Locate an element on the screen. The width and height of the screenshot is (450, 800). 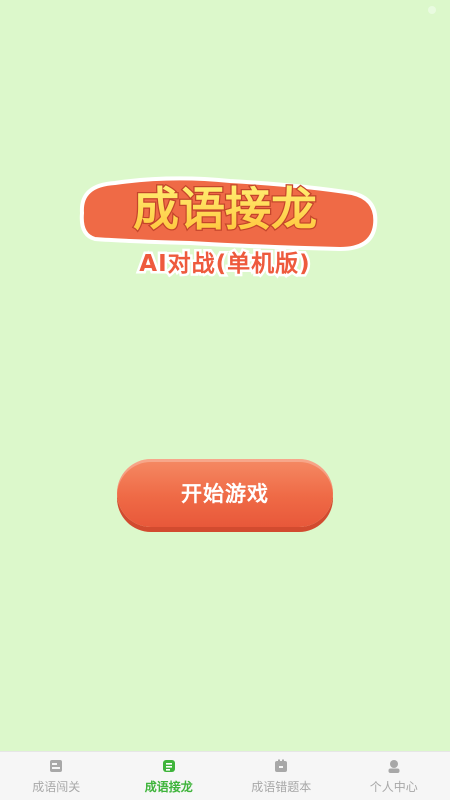
tab-label: 成语错题本 is located at coordinates (281, 787).